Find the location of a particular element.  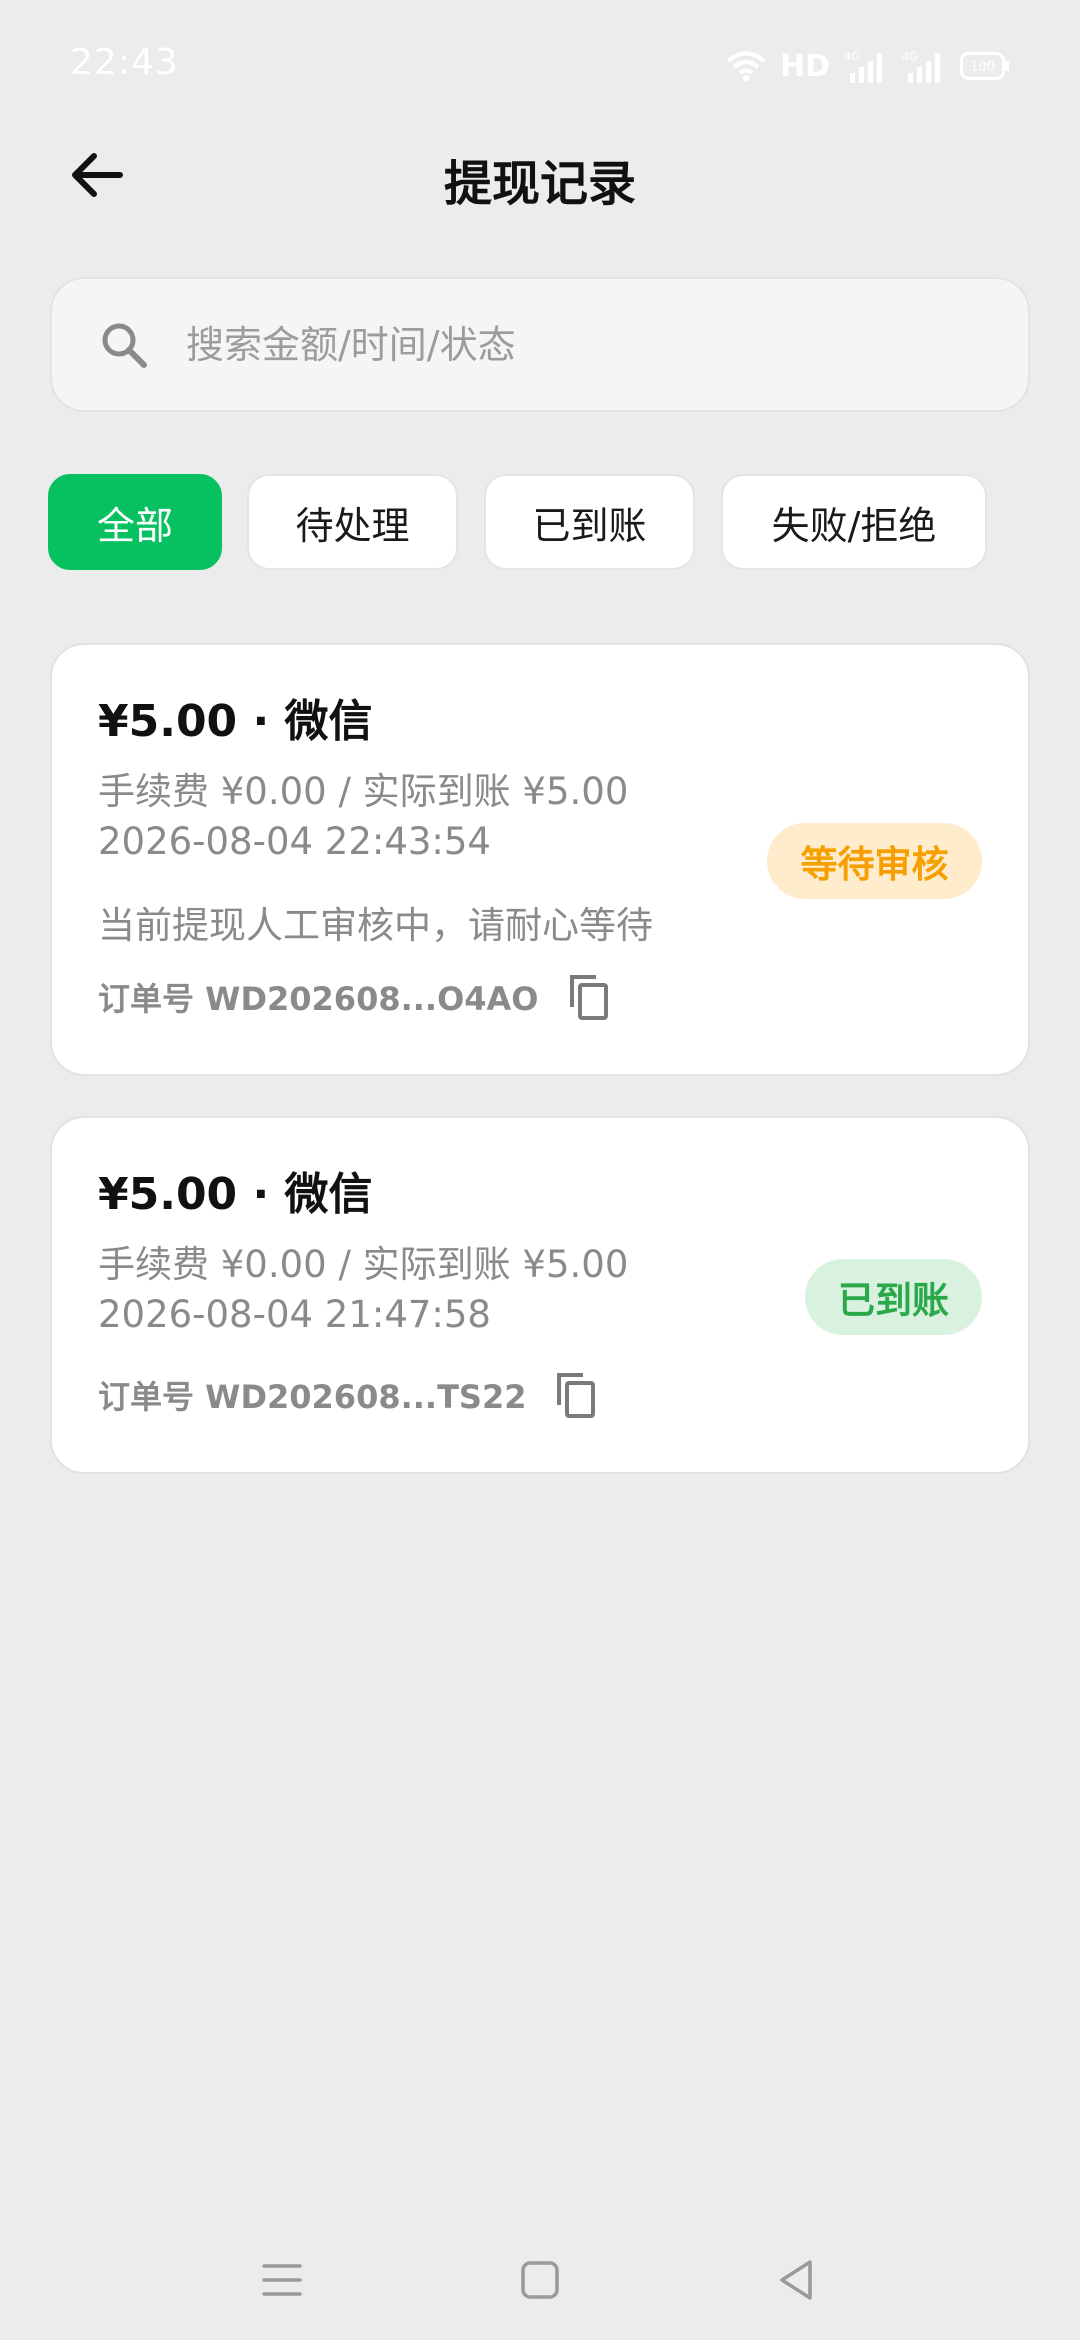

nav-menu-button is located at coordinates (282, 2280).